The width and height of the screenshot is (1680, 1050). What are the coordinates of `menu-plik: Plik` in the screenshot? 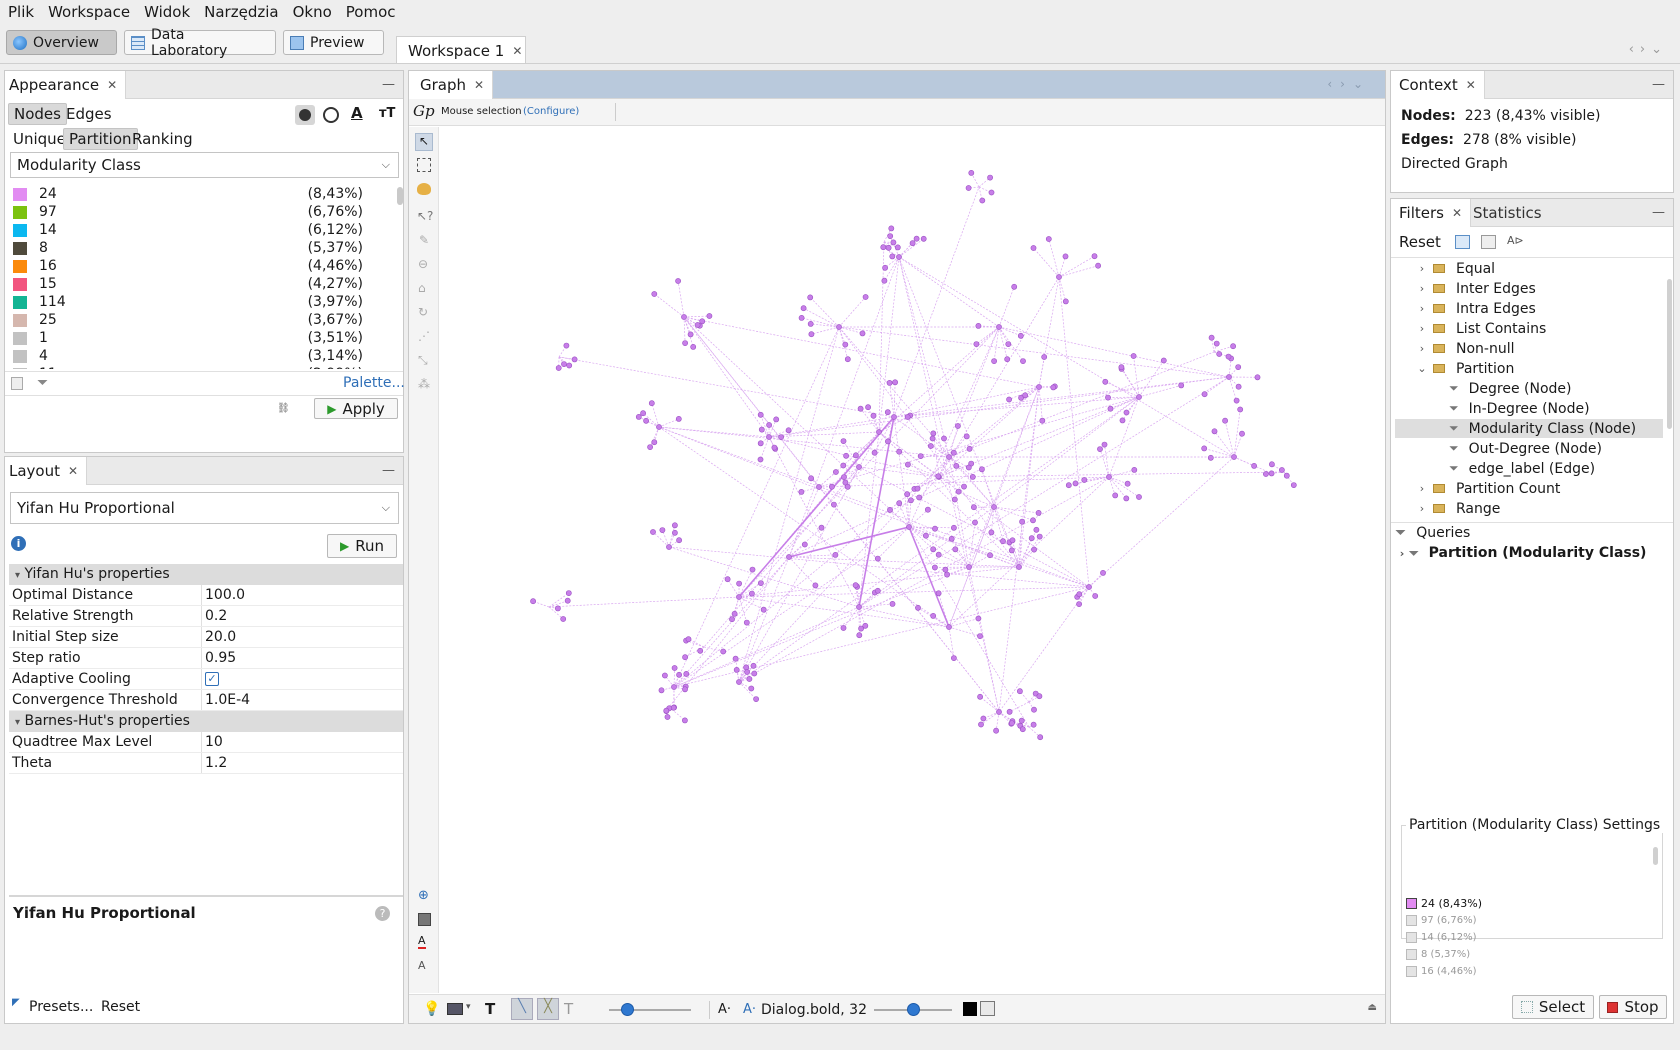 It's located at (21, 12).